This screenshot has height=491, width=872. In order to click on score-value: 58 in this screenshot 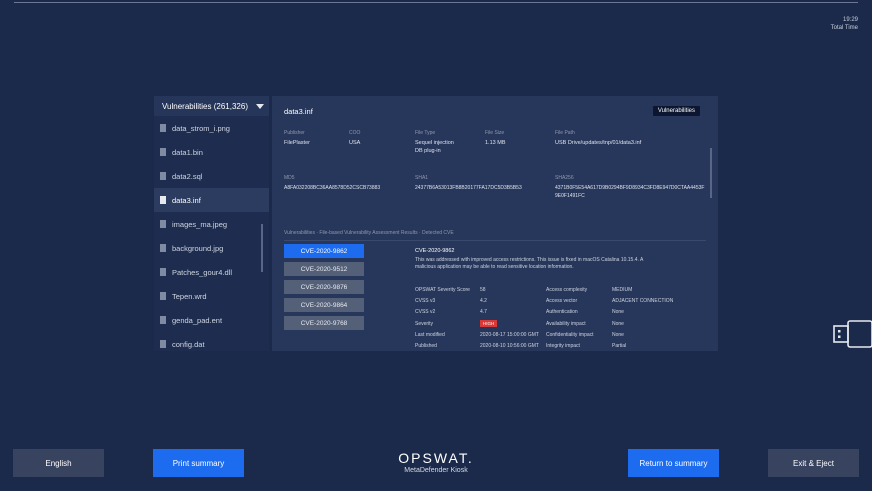, I will do `click(483, 290)`.